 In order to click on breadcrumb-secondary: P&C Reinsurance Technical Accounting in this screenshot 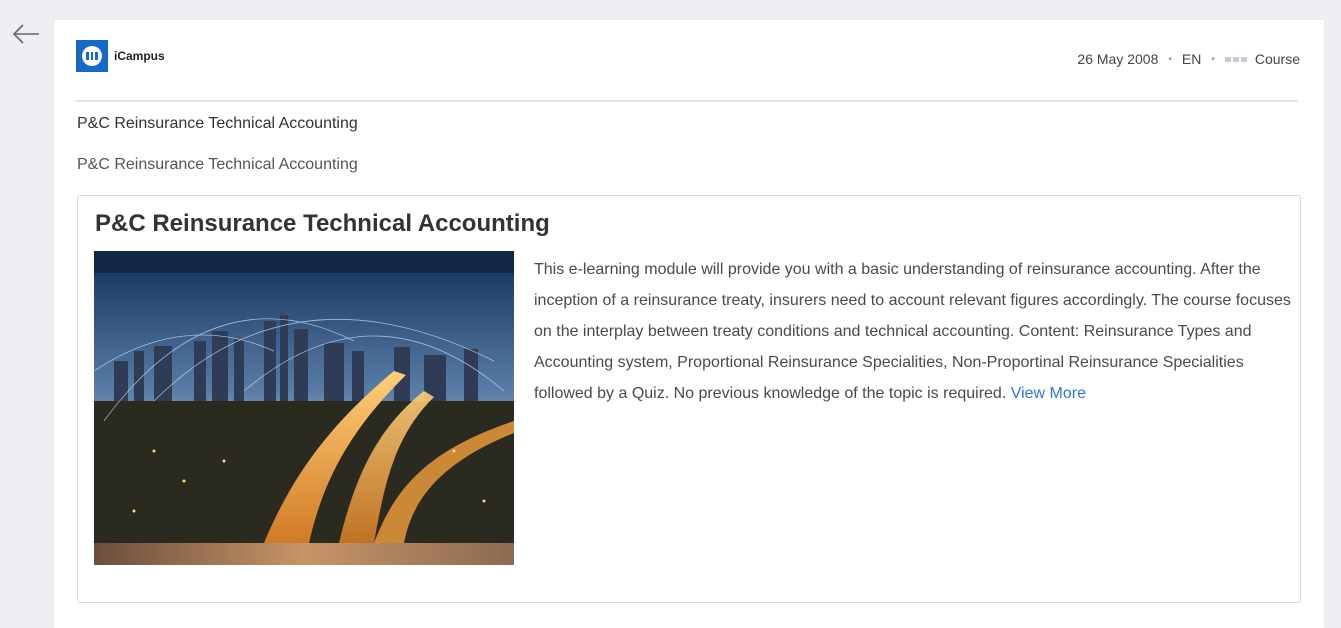, I will do `click(217, 164)`.